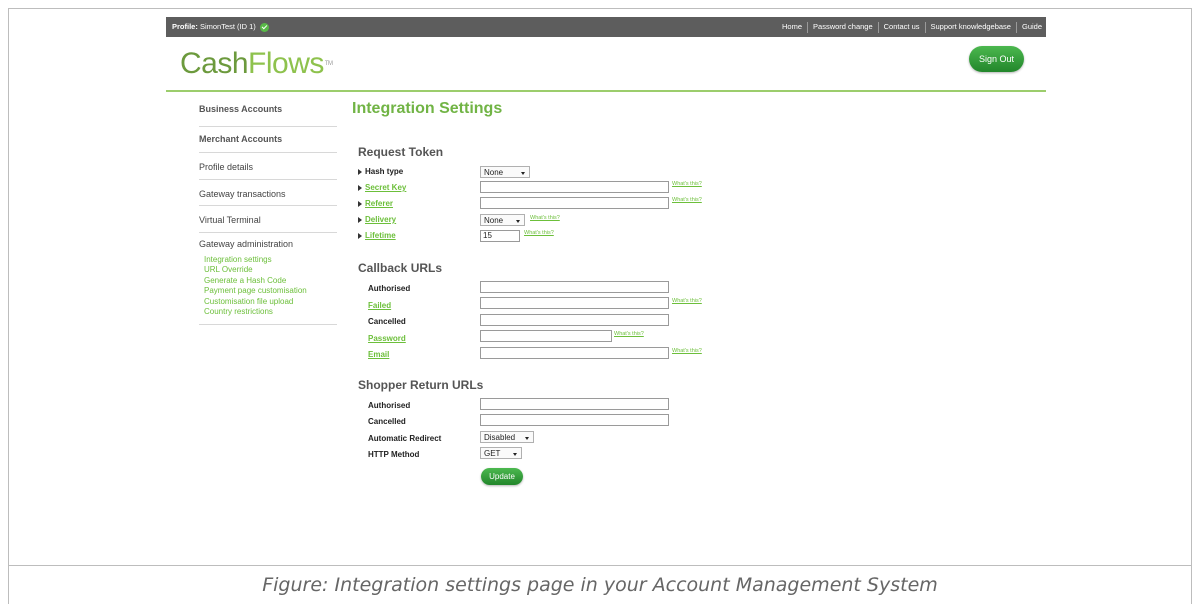 This screenshot has height=608, width=1200. I want to click on logo-text-cash: Cash, so click(214, 63).